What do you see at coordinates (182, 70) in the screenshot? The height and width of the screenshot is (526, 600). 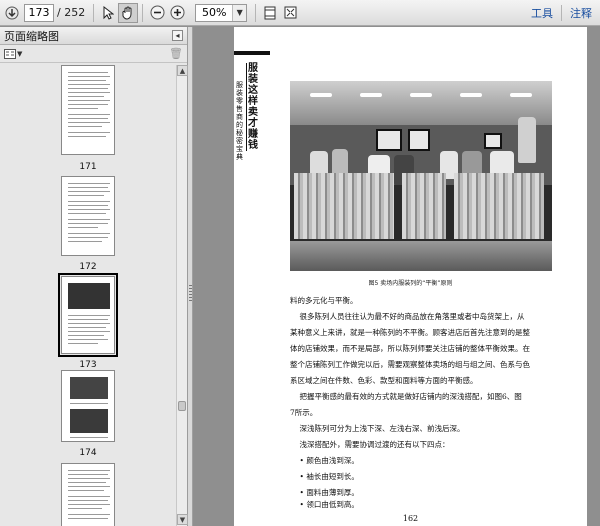 I see `scroll-up-icon: ▲` at bounding box center [182, 70].